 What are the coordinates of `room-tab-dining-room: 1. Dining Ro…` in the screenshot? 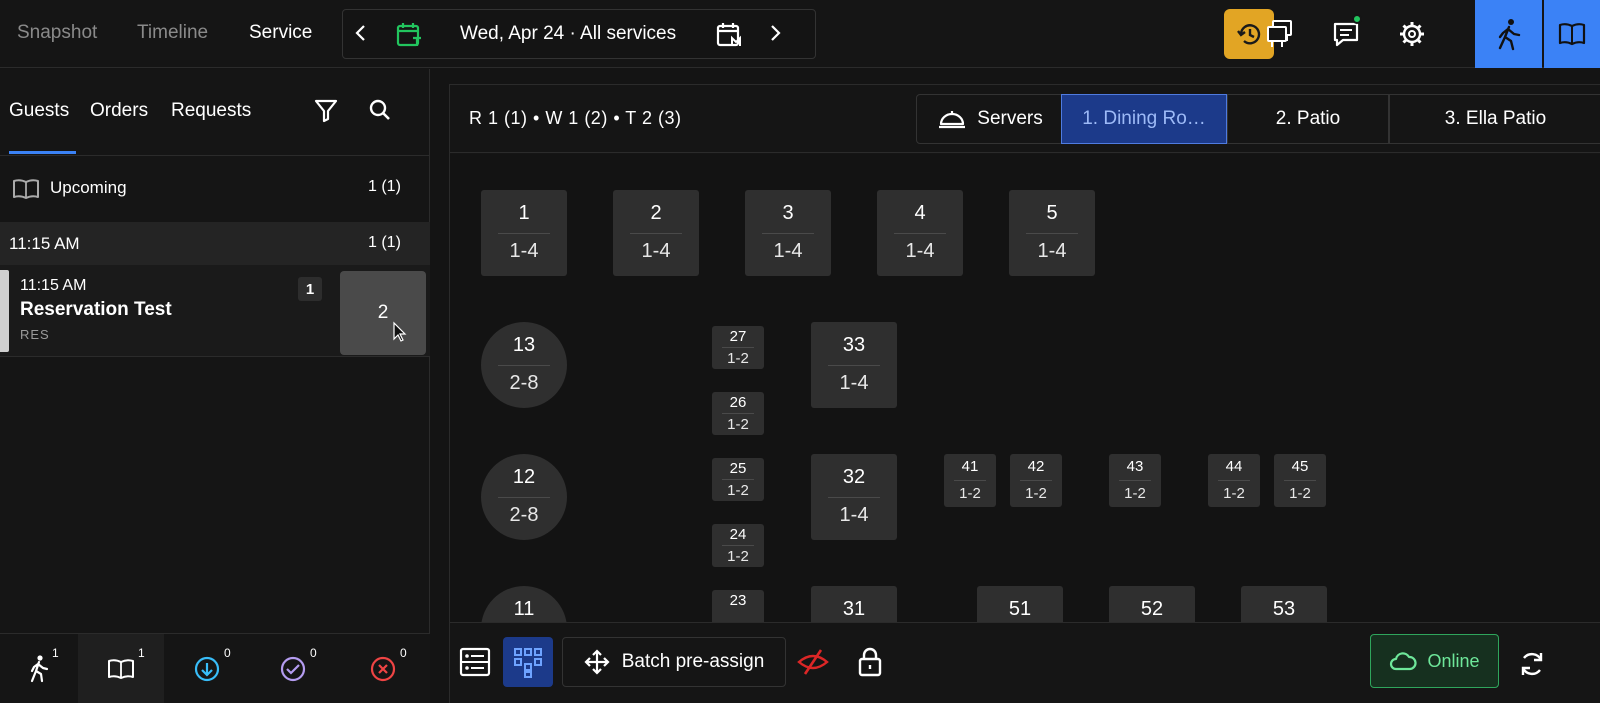 It's located at (1144, 119).